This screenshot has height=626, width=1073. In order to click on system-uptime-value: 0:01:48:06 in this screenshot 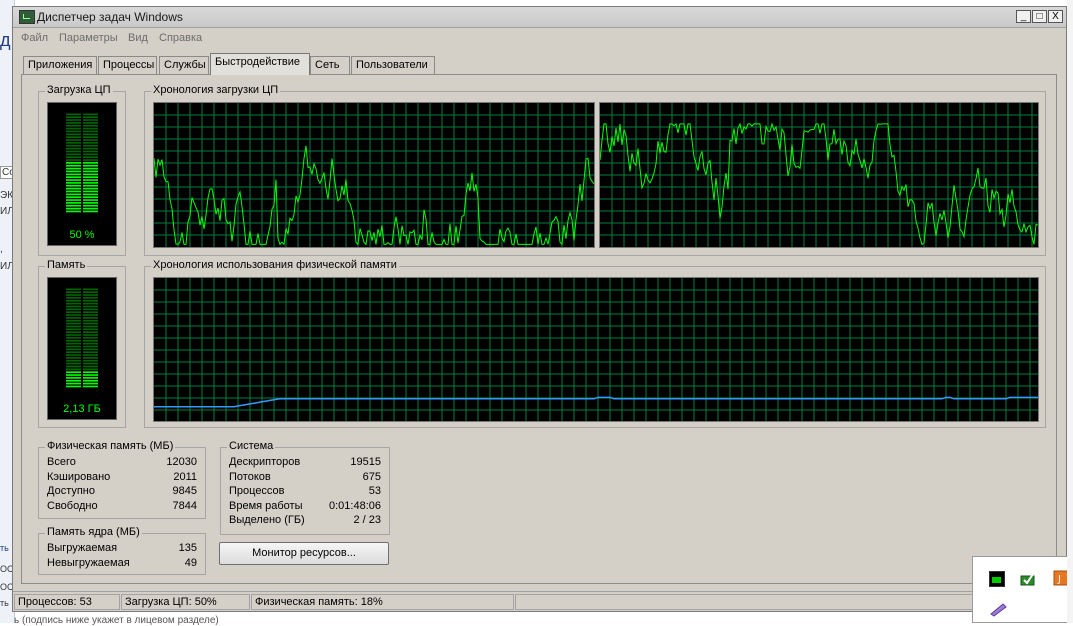, I will do `click(355, 506)`.